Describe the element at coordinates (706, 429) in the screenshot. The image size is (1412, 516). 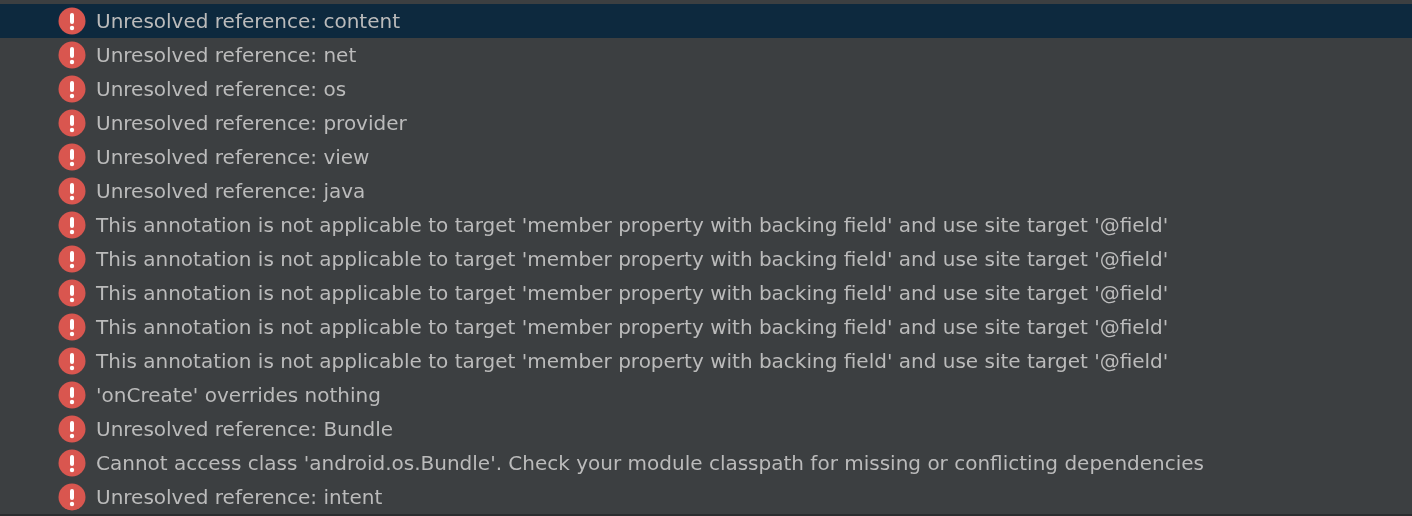
I see `problem-row: Unresolved reference: Bundle` at that location.